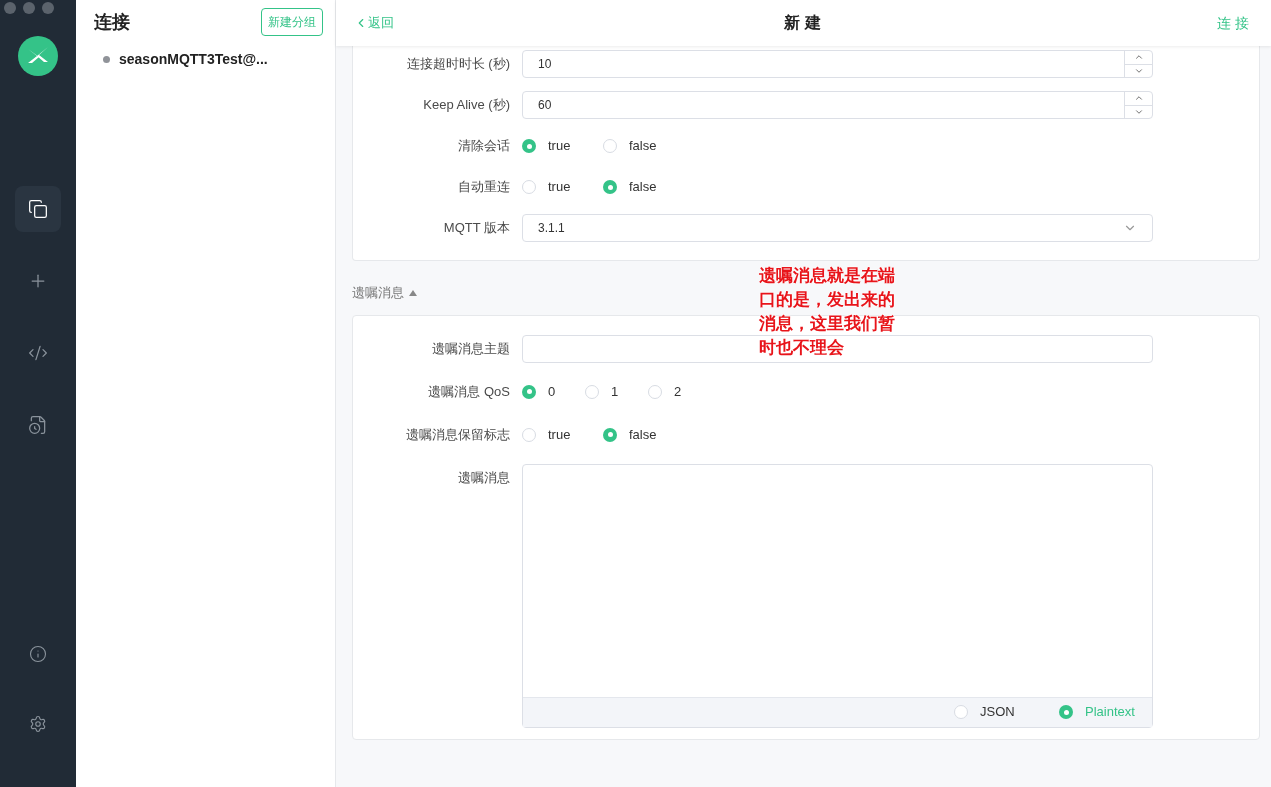 Image resolution: width=1271 pixels, height=787 pixels. Describe the element at coordinates (805, 23) in the screenshot. I see `page-title: 新建` at that location.